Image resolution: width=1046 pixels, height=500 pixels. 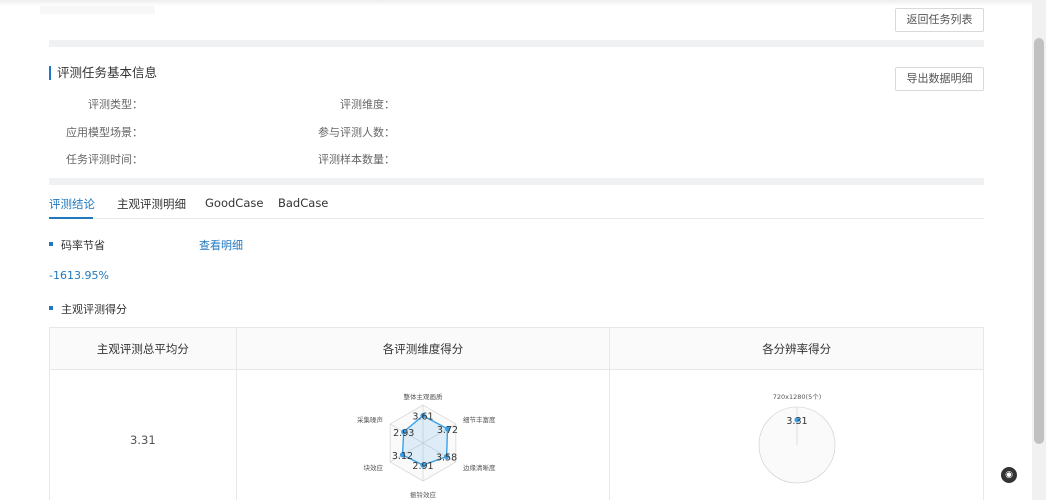 What do you see at coordinates (516, 218) in the screenshot?
I see `tab-divider` at bounding box center [516, 218].